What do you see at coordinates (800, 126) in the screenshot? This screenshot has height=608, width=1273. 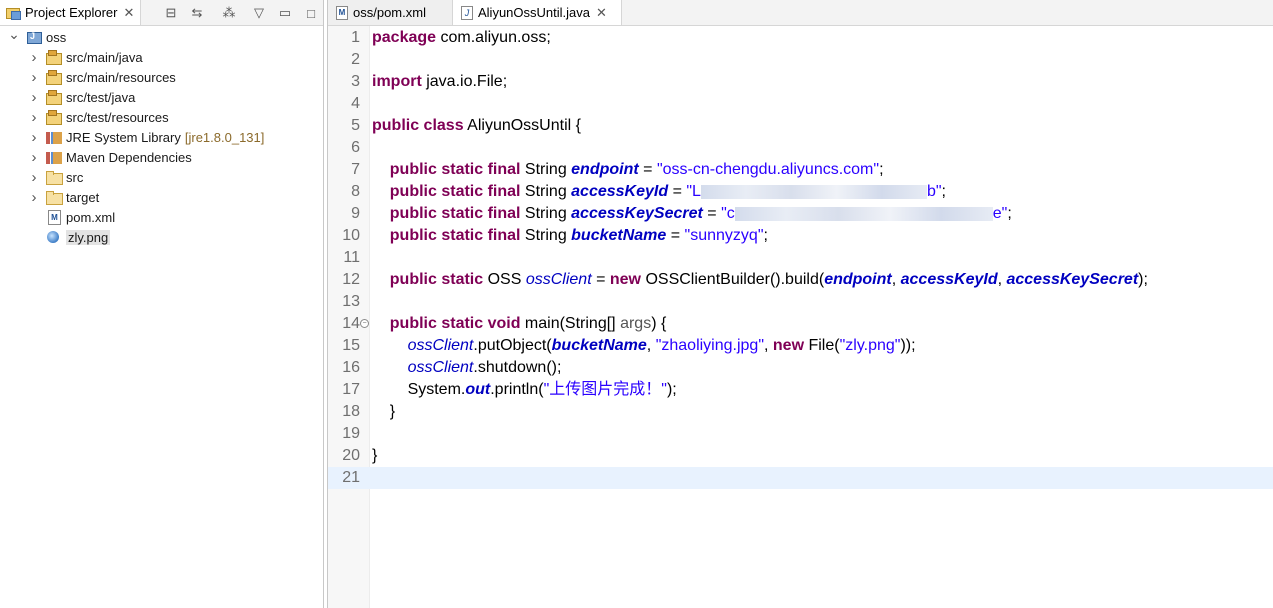 I see `code-line: 5 public class AliyunOssUntil {` at bounding box center [800, 126].